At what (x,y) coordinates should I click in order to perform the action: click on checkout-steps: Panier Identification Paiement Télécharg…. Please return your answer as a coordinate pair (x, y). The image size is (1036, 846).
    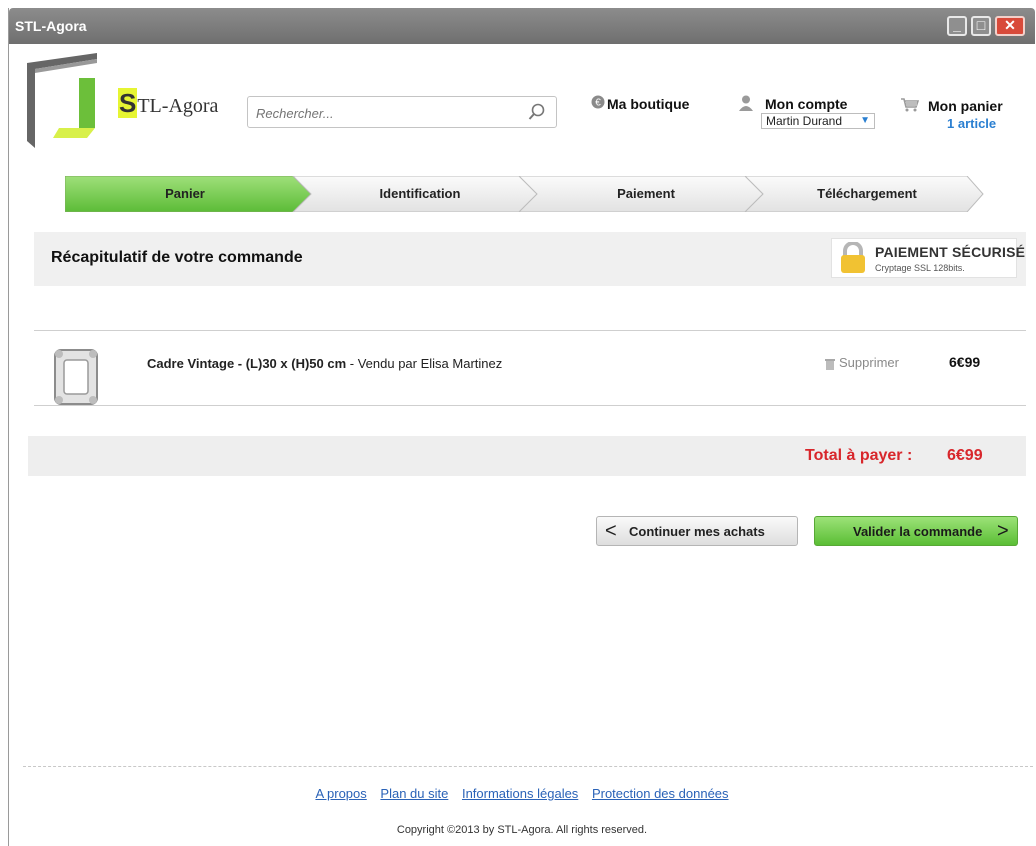
    Looking at the image, I should click on (525, 194).